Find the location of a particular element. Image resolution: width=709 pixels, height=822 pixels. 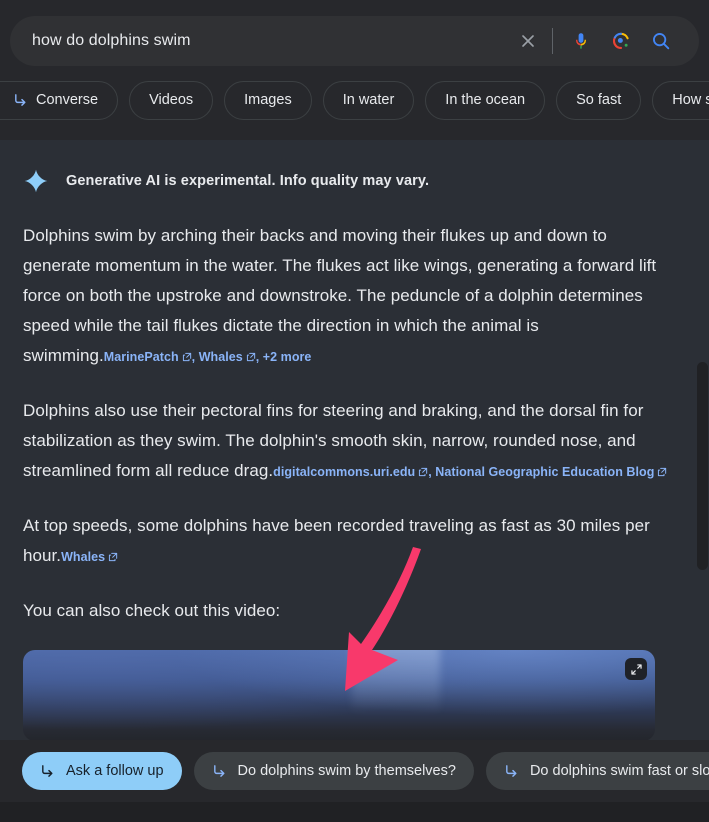

chip-in-water: In water is located at coordinates (368, 100).